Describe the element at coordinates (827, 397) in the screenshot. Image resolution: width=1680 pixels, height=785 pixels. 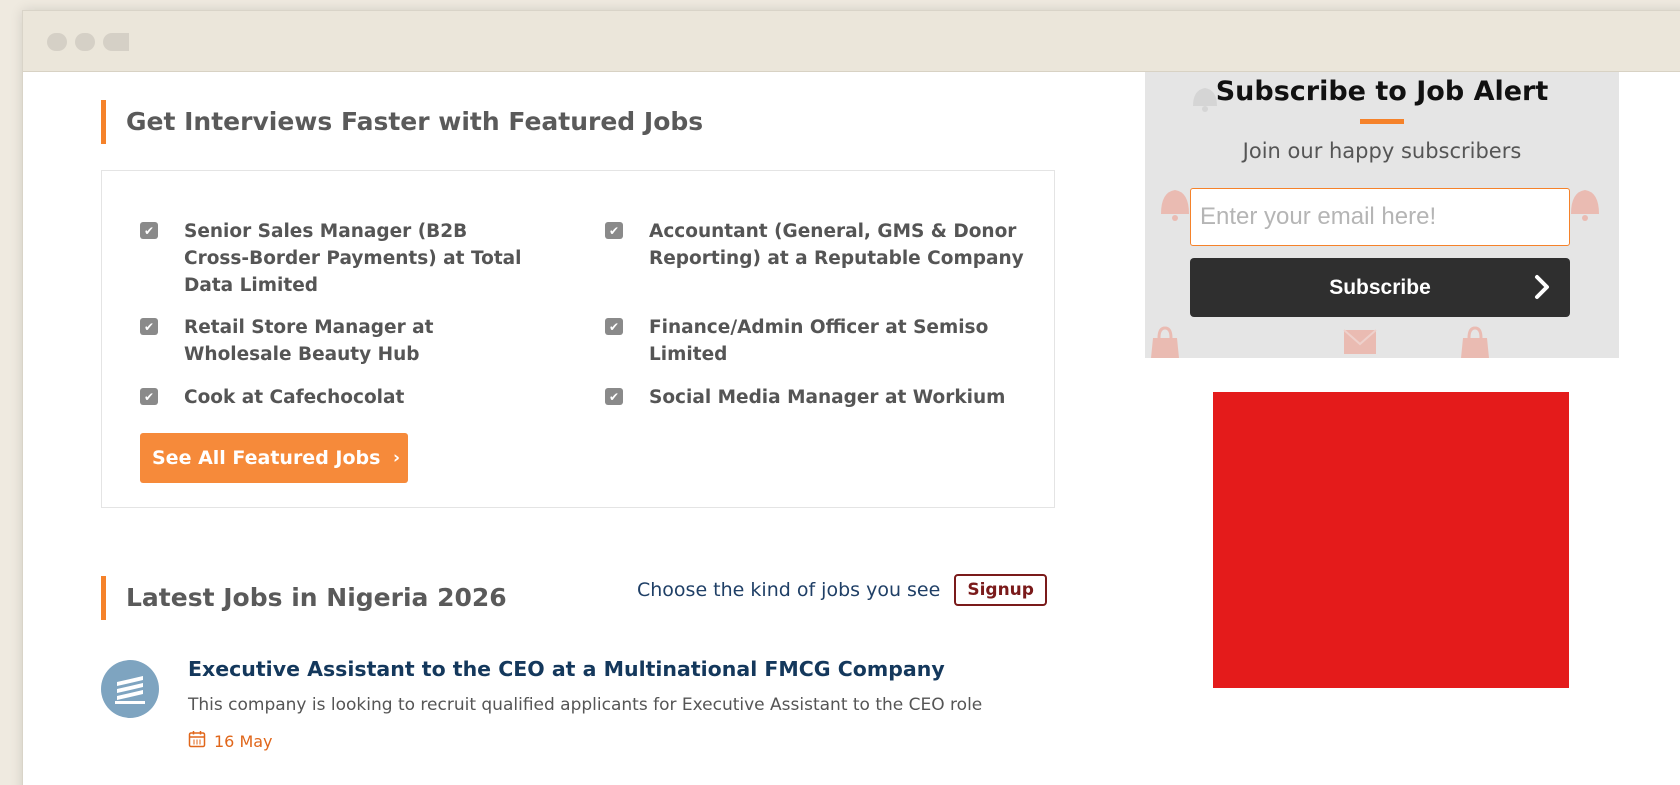
I see `featured-job-label: Social Media Manager at Workium` at that location.